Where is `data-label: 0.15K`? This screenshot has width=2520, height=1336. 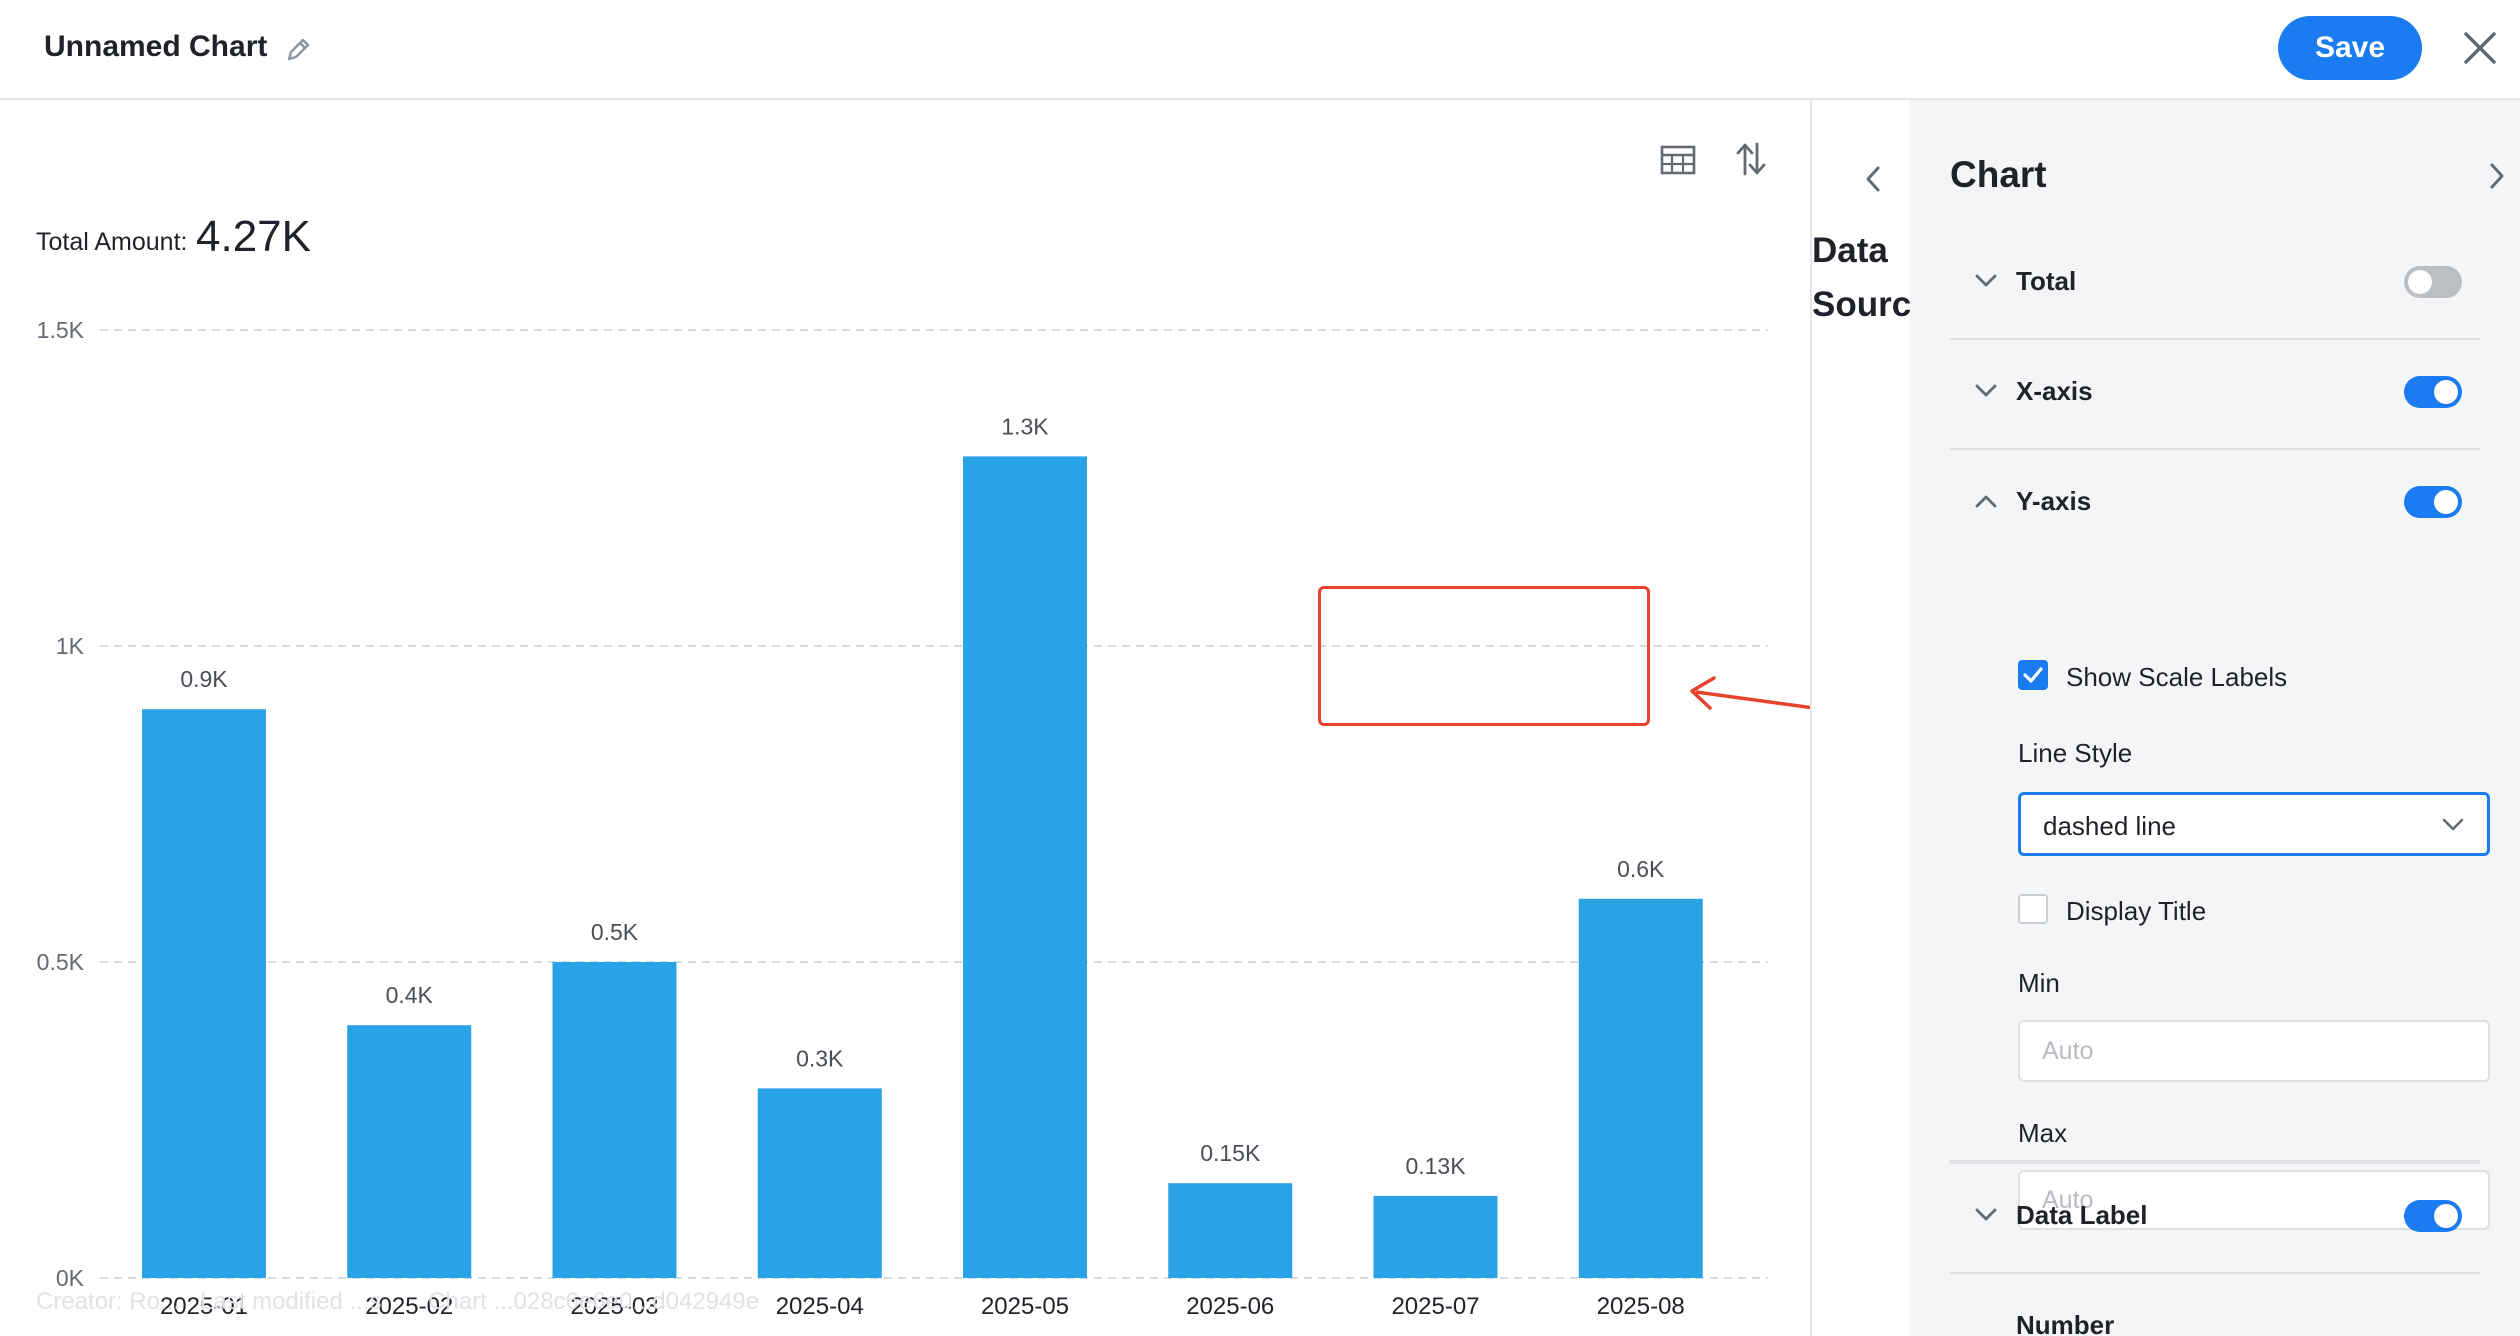 data-label: 0.15K is located at coordinates (1230, 1153).